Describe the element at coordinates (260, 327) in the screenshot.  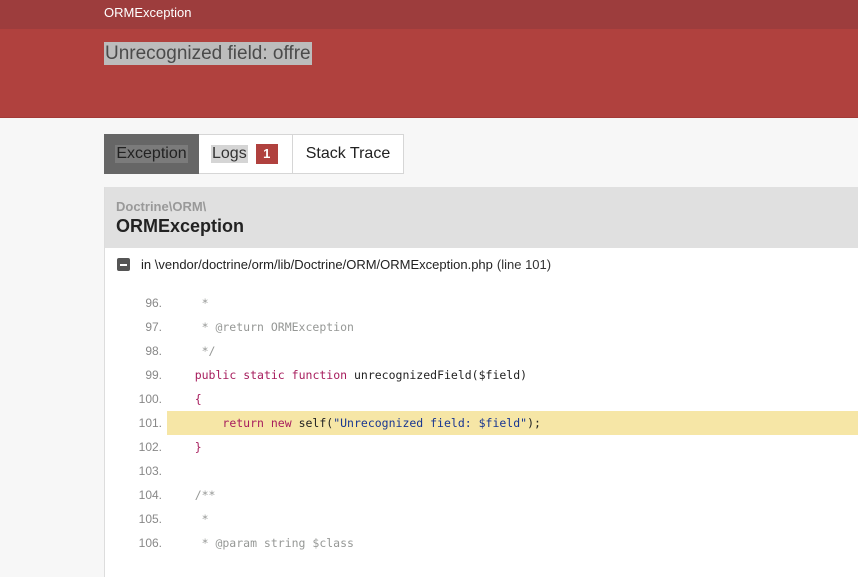
I see `line-source: * @return ORMException` at that location.